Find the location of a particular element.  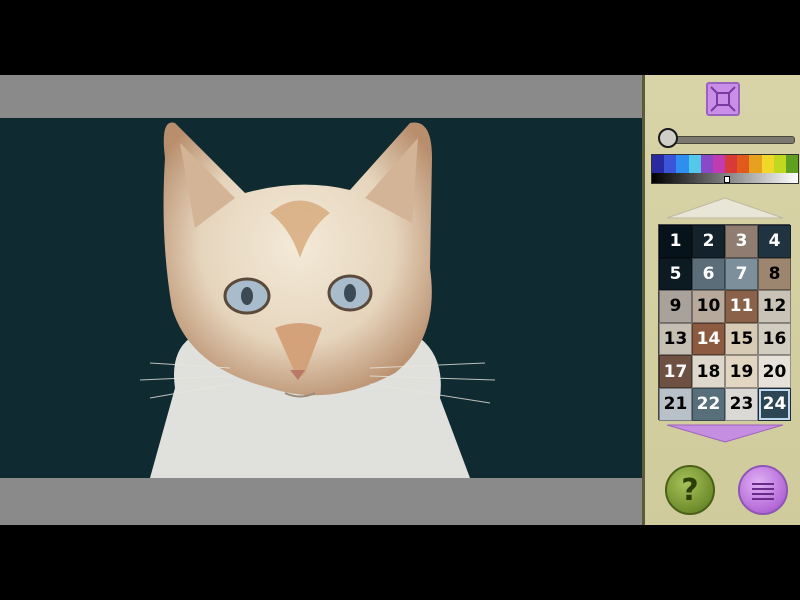

scroll-down-button is located at coordinates (725, 433).